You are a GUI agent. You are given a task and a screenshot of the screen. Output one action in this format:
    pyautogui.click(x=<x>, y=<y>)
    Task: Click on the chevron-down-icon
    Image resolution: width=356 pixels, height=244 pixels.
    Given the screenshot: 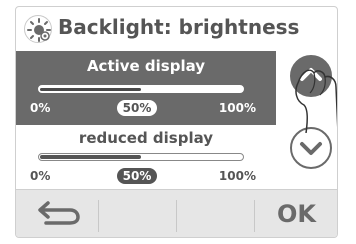 What is the action you would take?
    pyautogui.click(x=311, y=148)
    